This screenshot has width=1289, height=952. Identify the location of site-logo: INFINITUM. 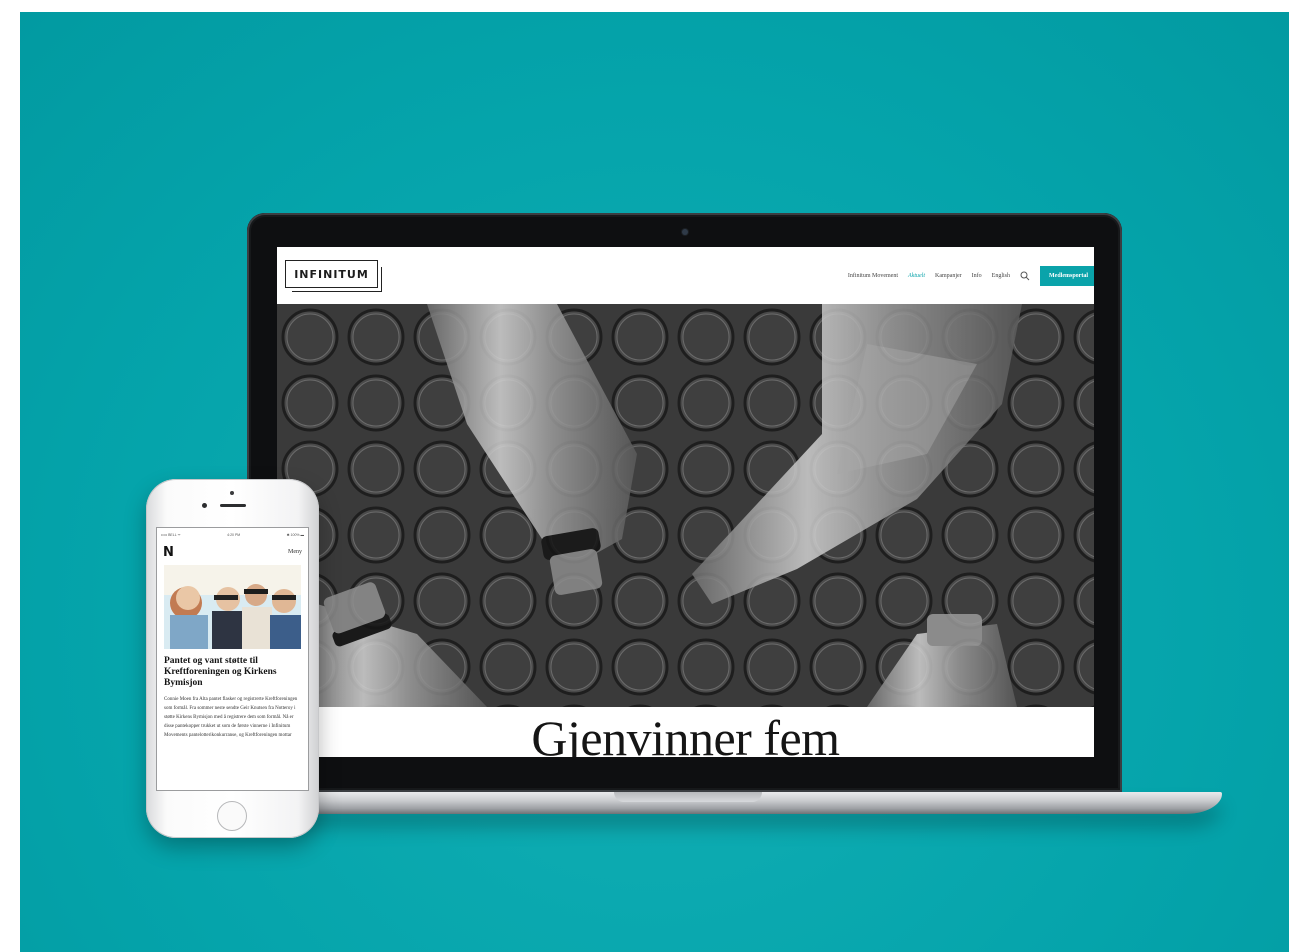
(333, 276).